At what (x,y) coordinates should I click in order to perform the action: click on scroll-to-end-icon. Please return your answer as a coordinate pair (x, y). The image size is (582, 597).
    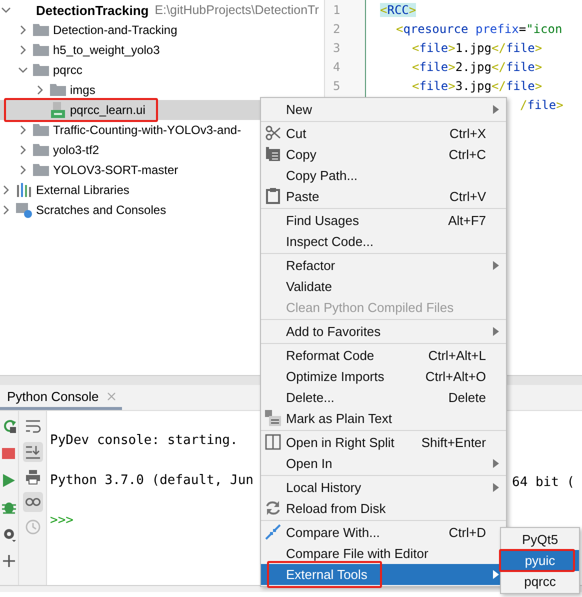
    Looking at the image, I should click on (32, 452).